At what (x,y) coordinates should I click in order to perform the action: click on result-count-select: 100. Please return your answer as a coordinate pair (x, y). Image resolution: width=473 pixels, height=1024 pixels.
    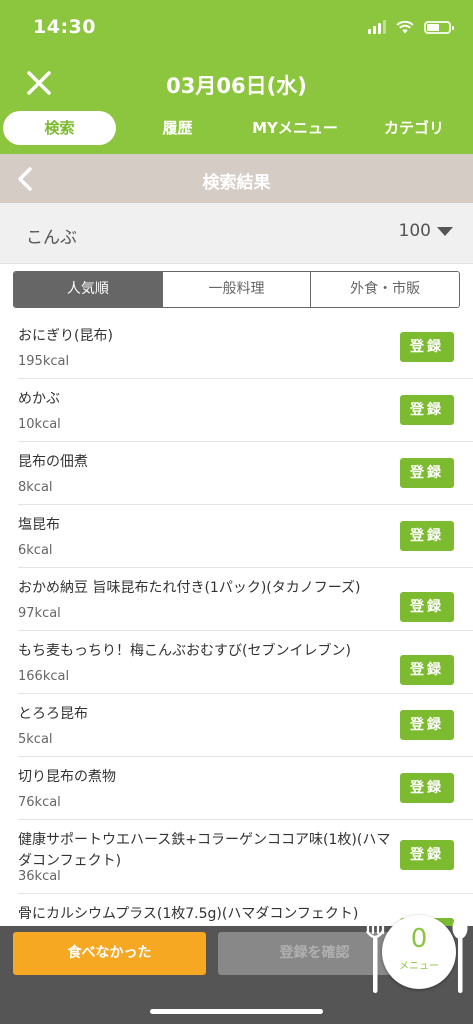
    Looking at the image, I should click on (426, 231).